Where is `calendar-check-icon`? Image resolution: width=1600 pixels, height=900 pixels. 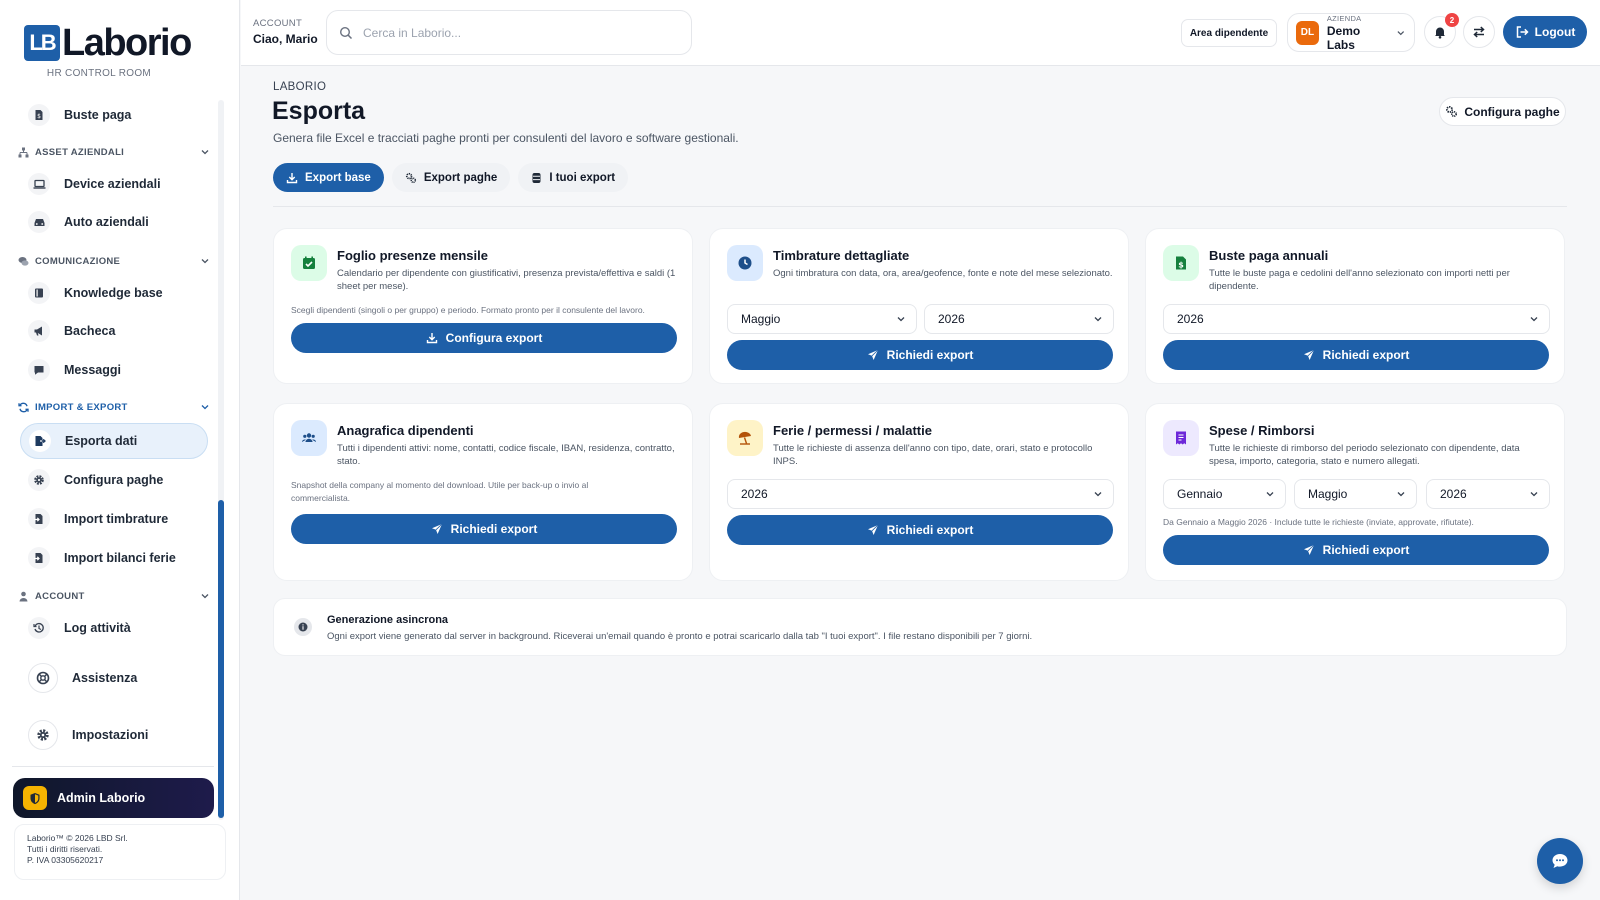
calendar-check-icon is located at coordinates (309, 263).